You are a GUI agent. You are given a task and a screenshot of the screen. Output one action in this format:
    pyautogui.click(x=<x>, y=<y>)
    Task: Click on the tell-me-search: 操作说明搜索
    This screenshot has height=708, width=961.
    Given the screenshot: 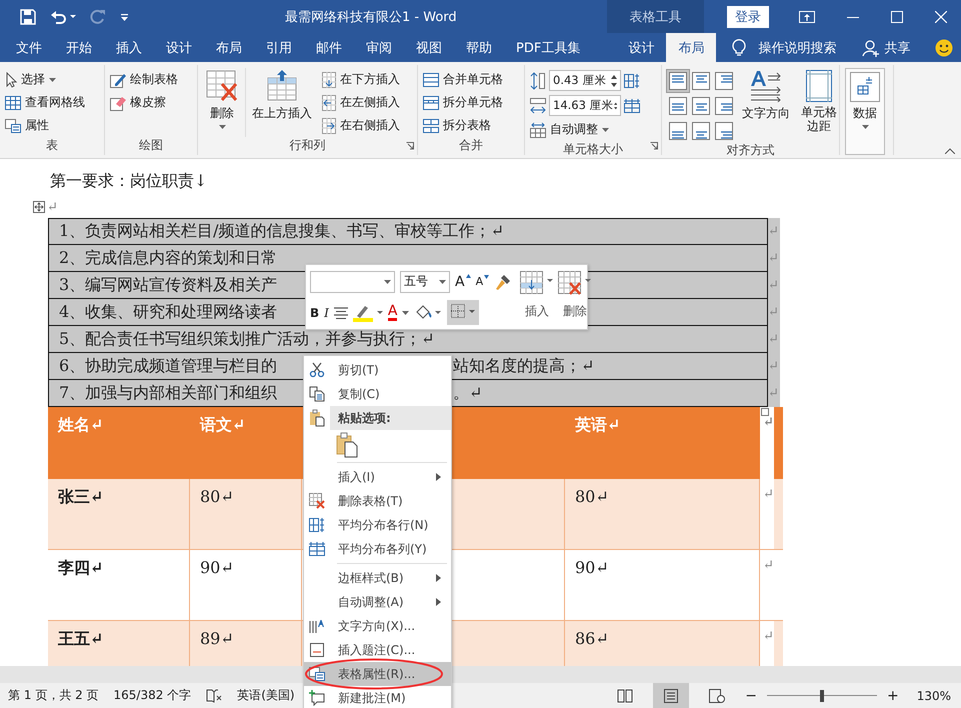 What is the action you would take?
    pyautogui.click(x=797, y=47)
    